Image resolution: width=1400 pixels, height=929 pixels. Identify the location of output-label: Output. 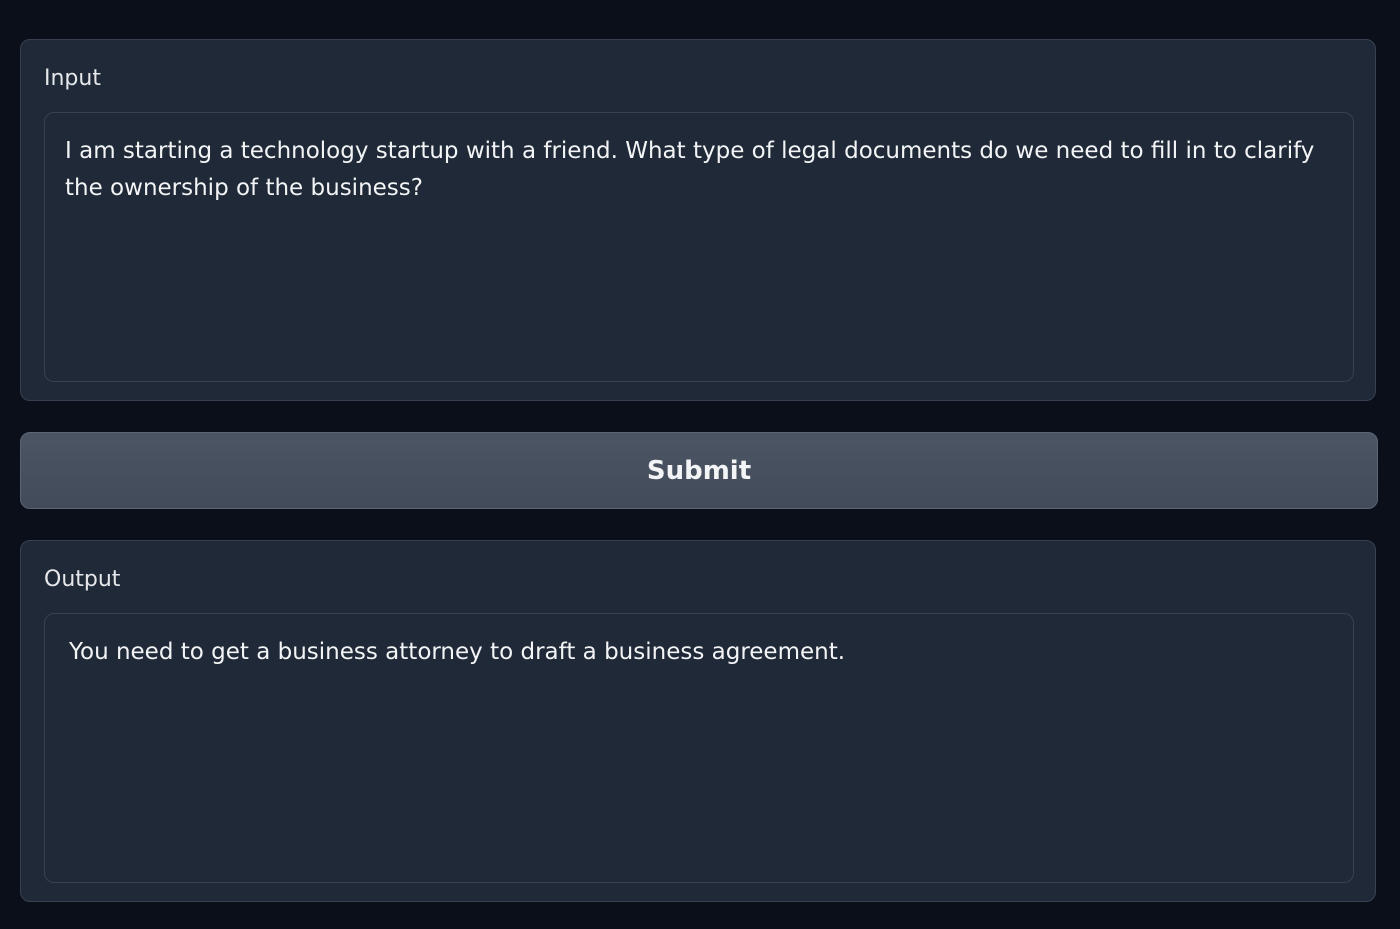
(82, 579).